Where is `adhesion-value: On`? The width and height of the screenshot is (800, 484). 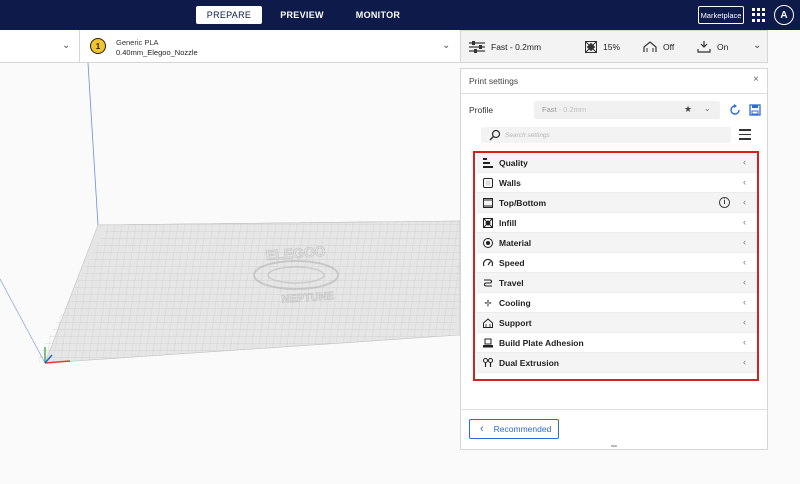 adhesion-value: On is located at coordinates (723, 46).